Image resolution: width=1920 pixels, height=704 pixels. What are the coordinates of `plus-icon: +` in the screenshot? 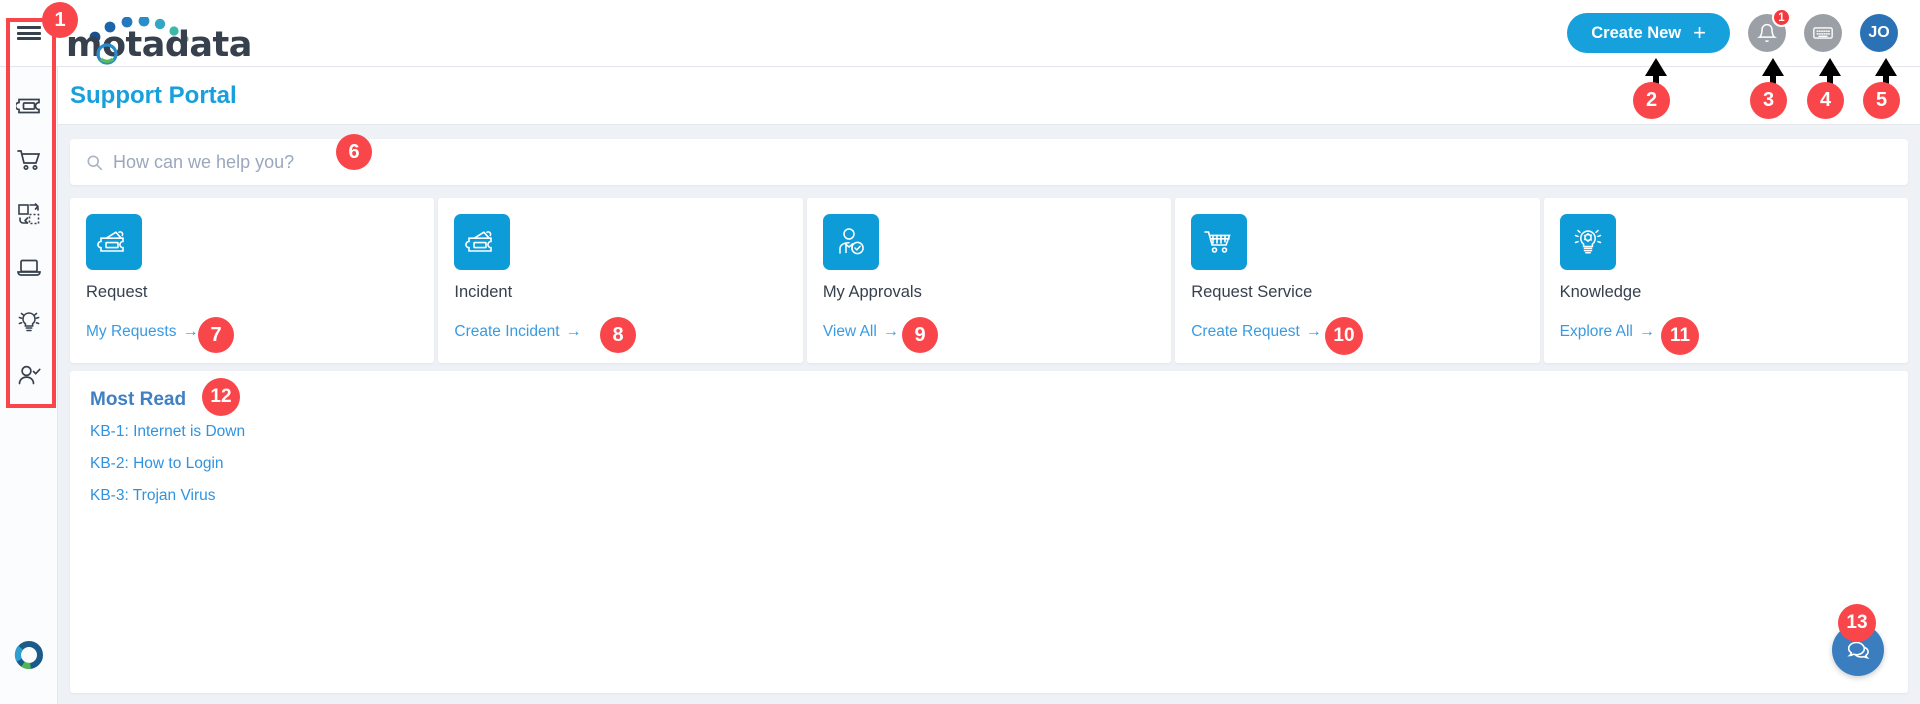 It's located at (1699, 32).